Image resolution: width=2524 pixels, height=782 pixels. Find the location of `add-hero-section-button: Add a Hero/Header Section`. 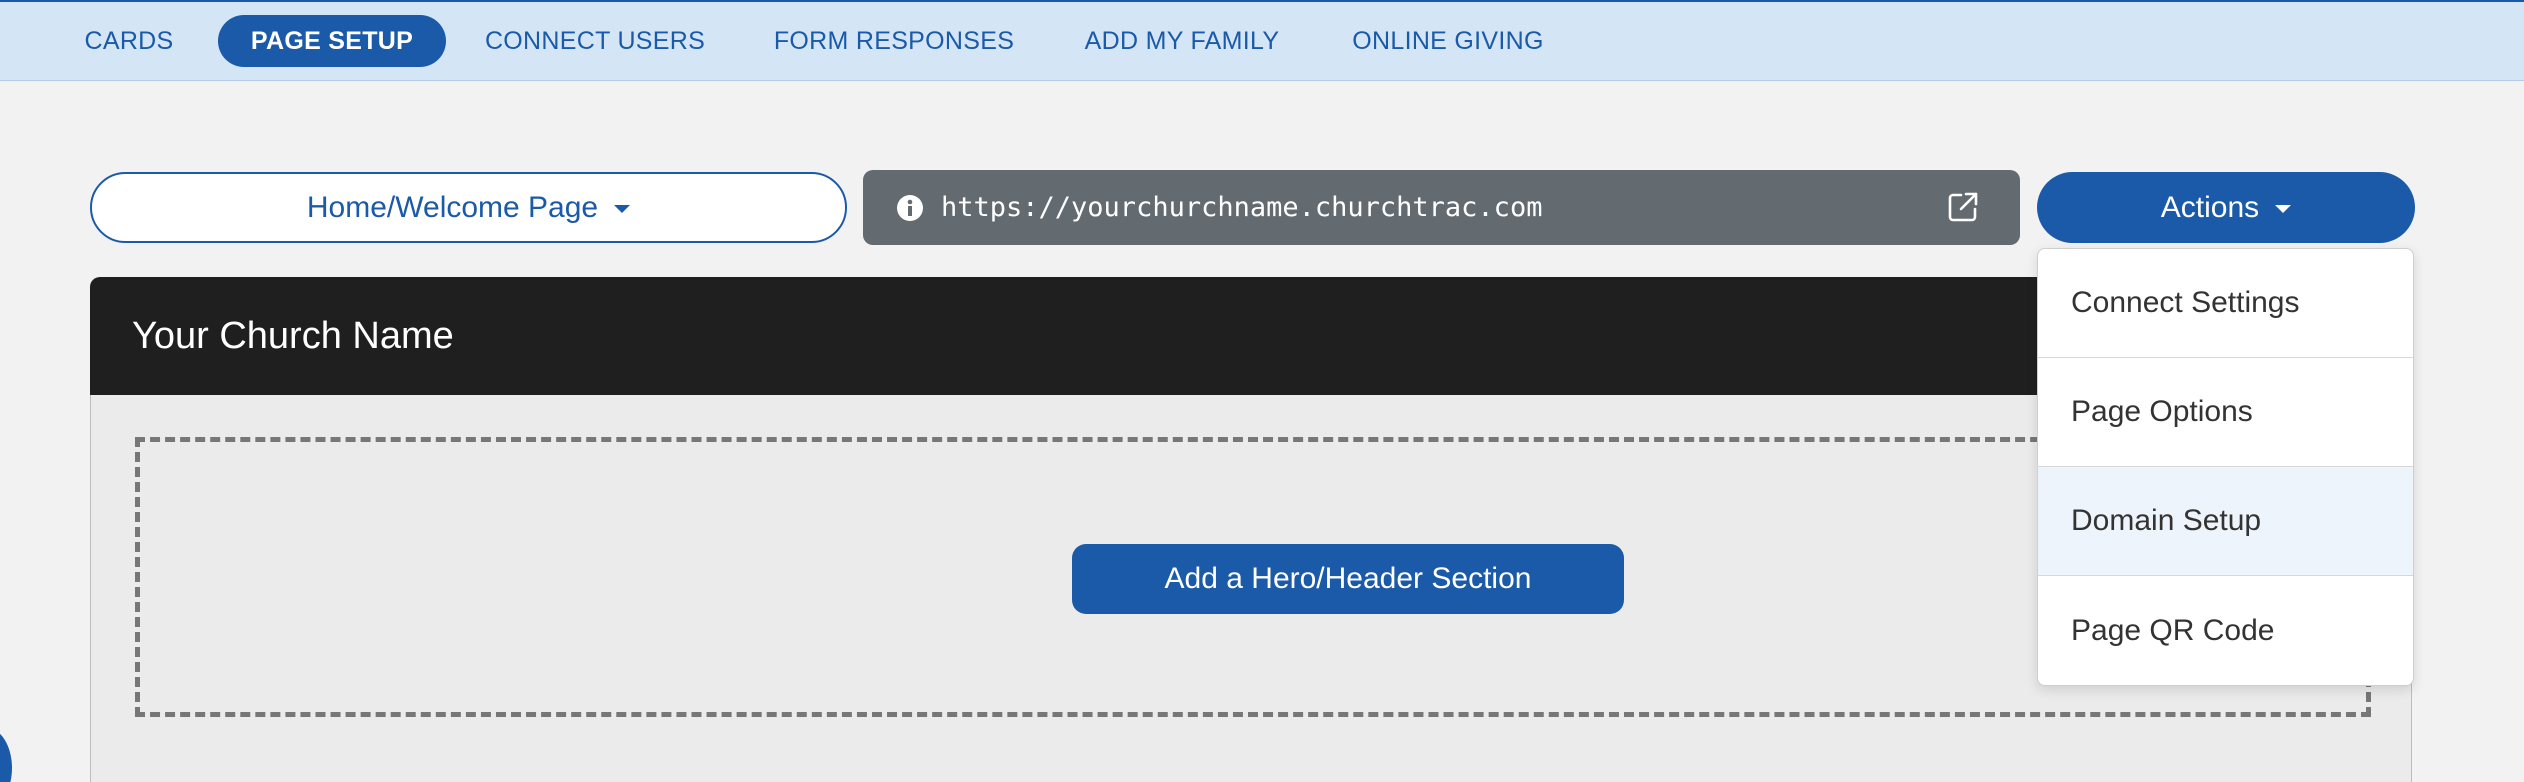

add-hero-section-button: Add a Hero/Header Section is located at coordinates (1348, 579).